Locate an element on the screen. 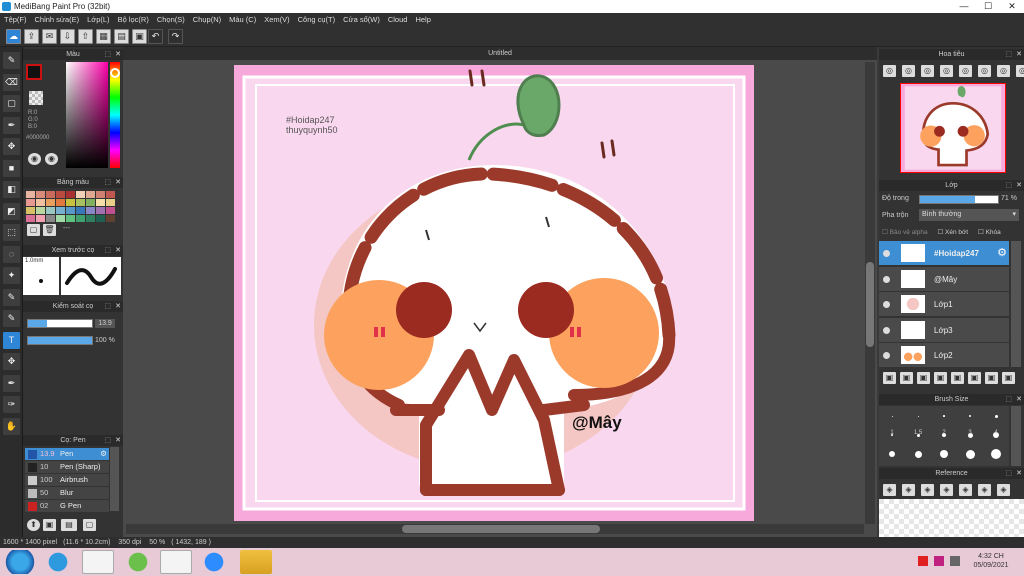 This screenshot has width=1024, height=576. menu-item: Cloud is located at coordinates (398, 20).